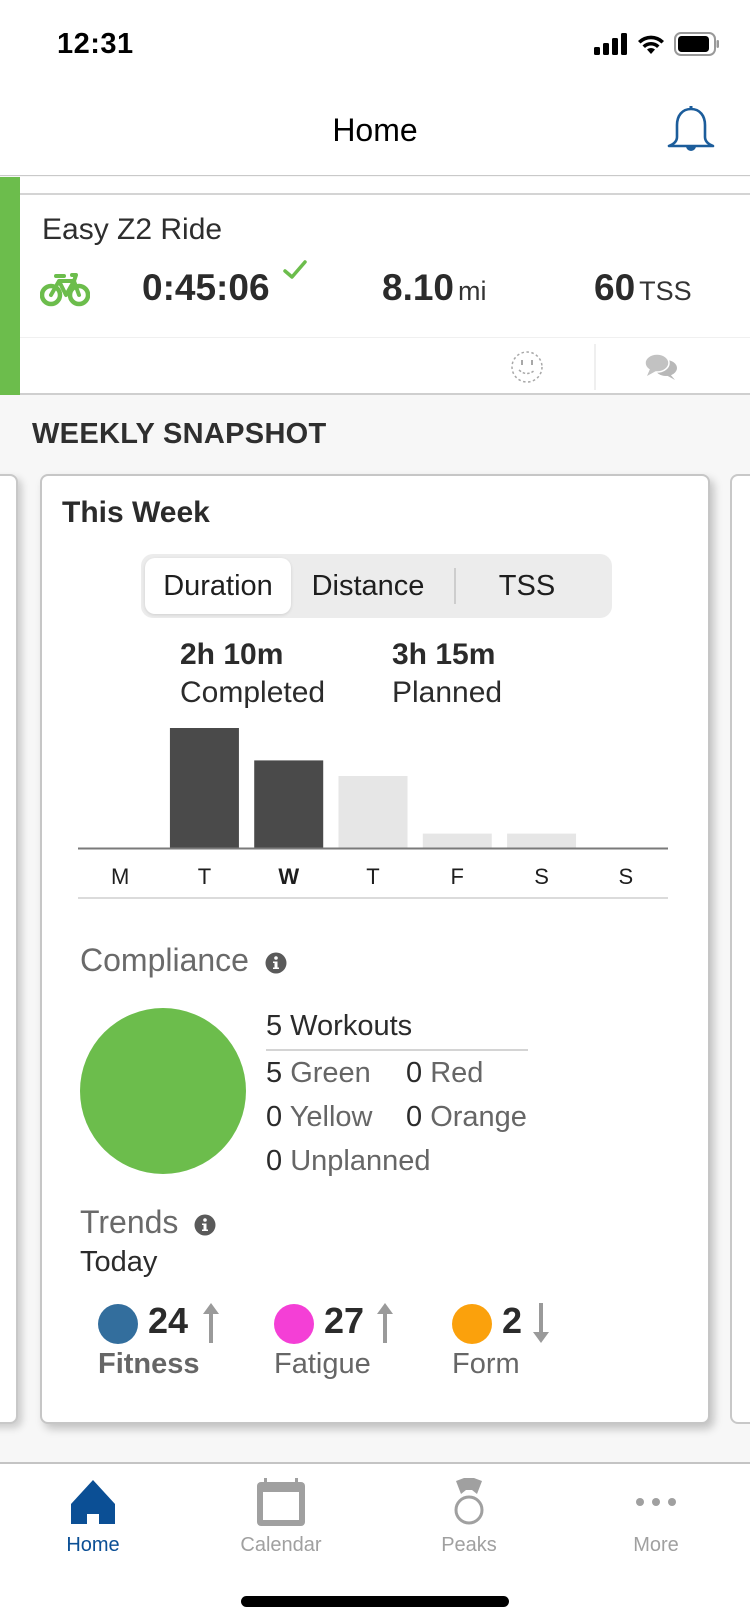 Image resolution: width=750 pixels, height=1624 pixels. I want to click on day-label-6: S, so click(626, 876).